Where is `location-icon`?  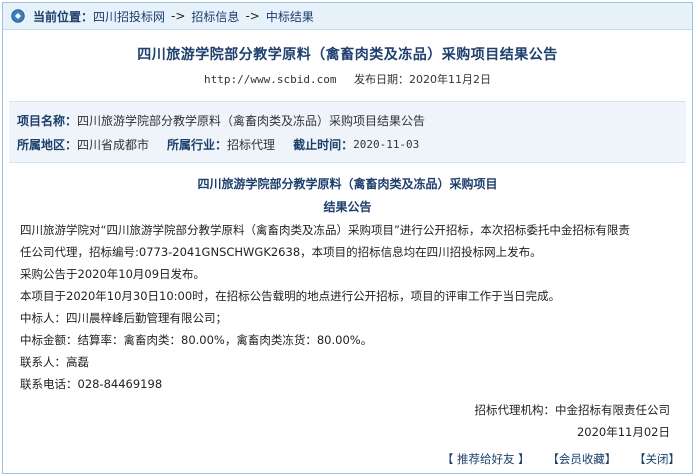
location-icon is located at coordinates (18, 16).